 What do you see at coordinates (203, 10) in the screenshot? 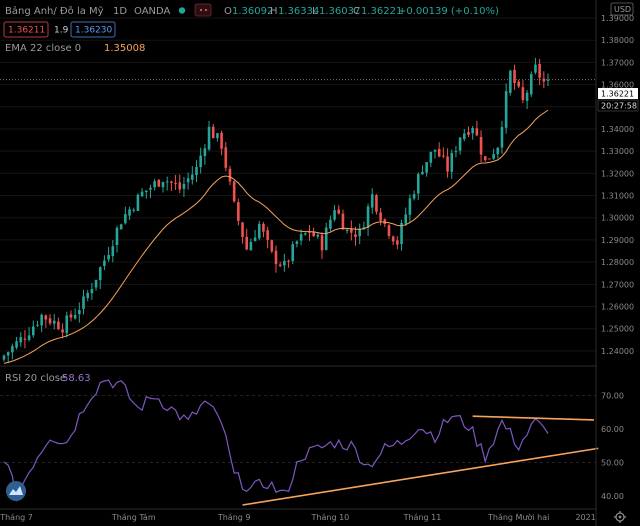
I see `alert-icon` at bounding box center [203, 10].